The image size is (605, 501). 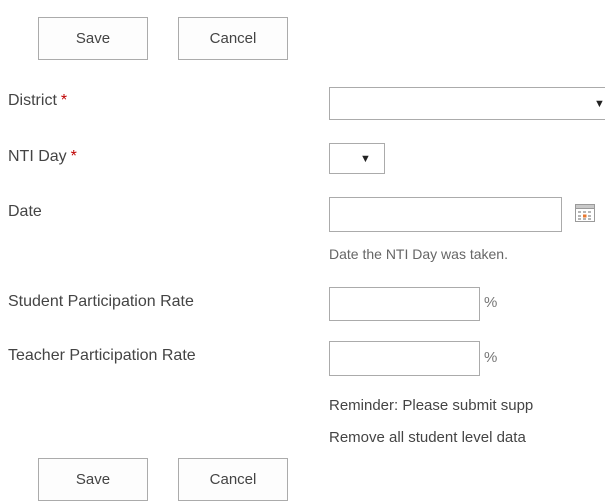 I want to click on save-button-bottom: Save, so click(x=93, y=479).